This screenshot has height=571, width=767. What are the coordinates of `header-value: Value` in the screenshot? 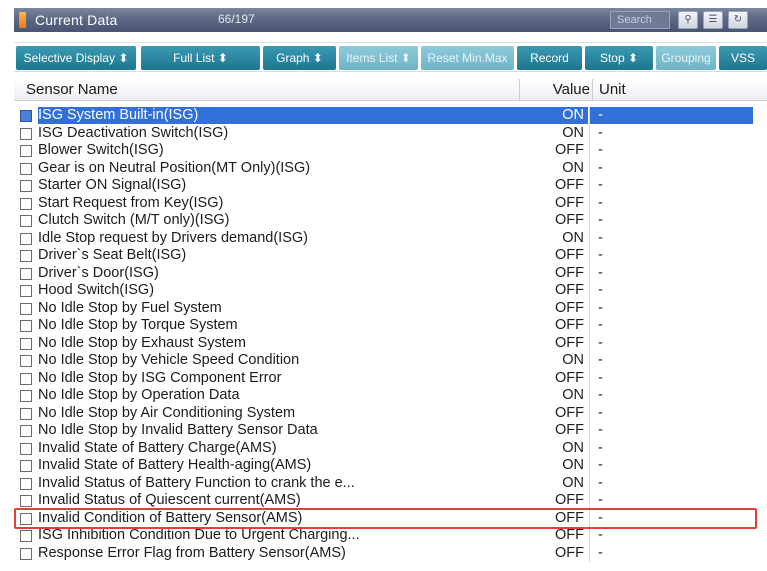 It's located at (557, 89).